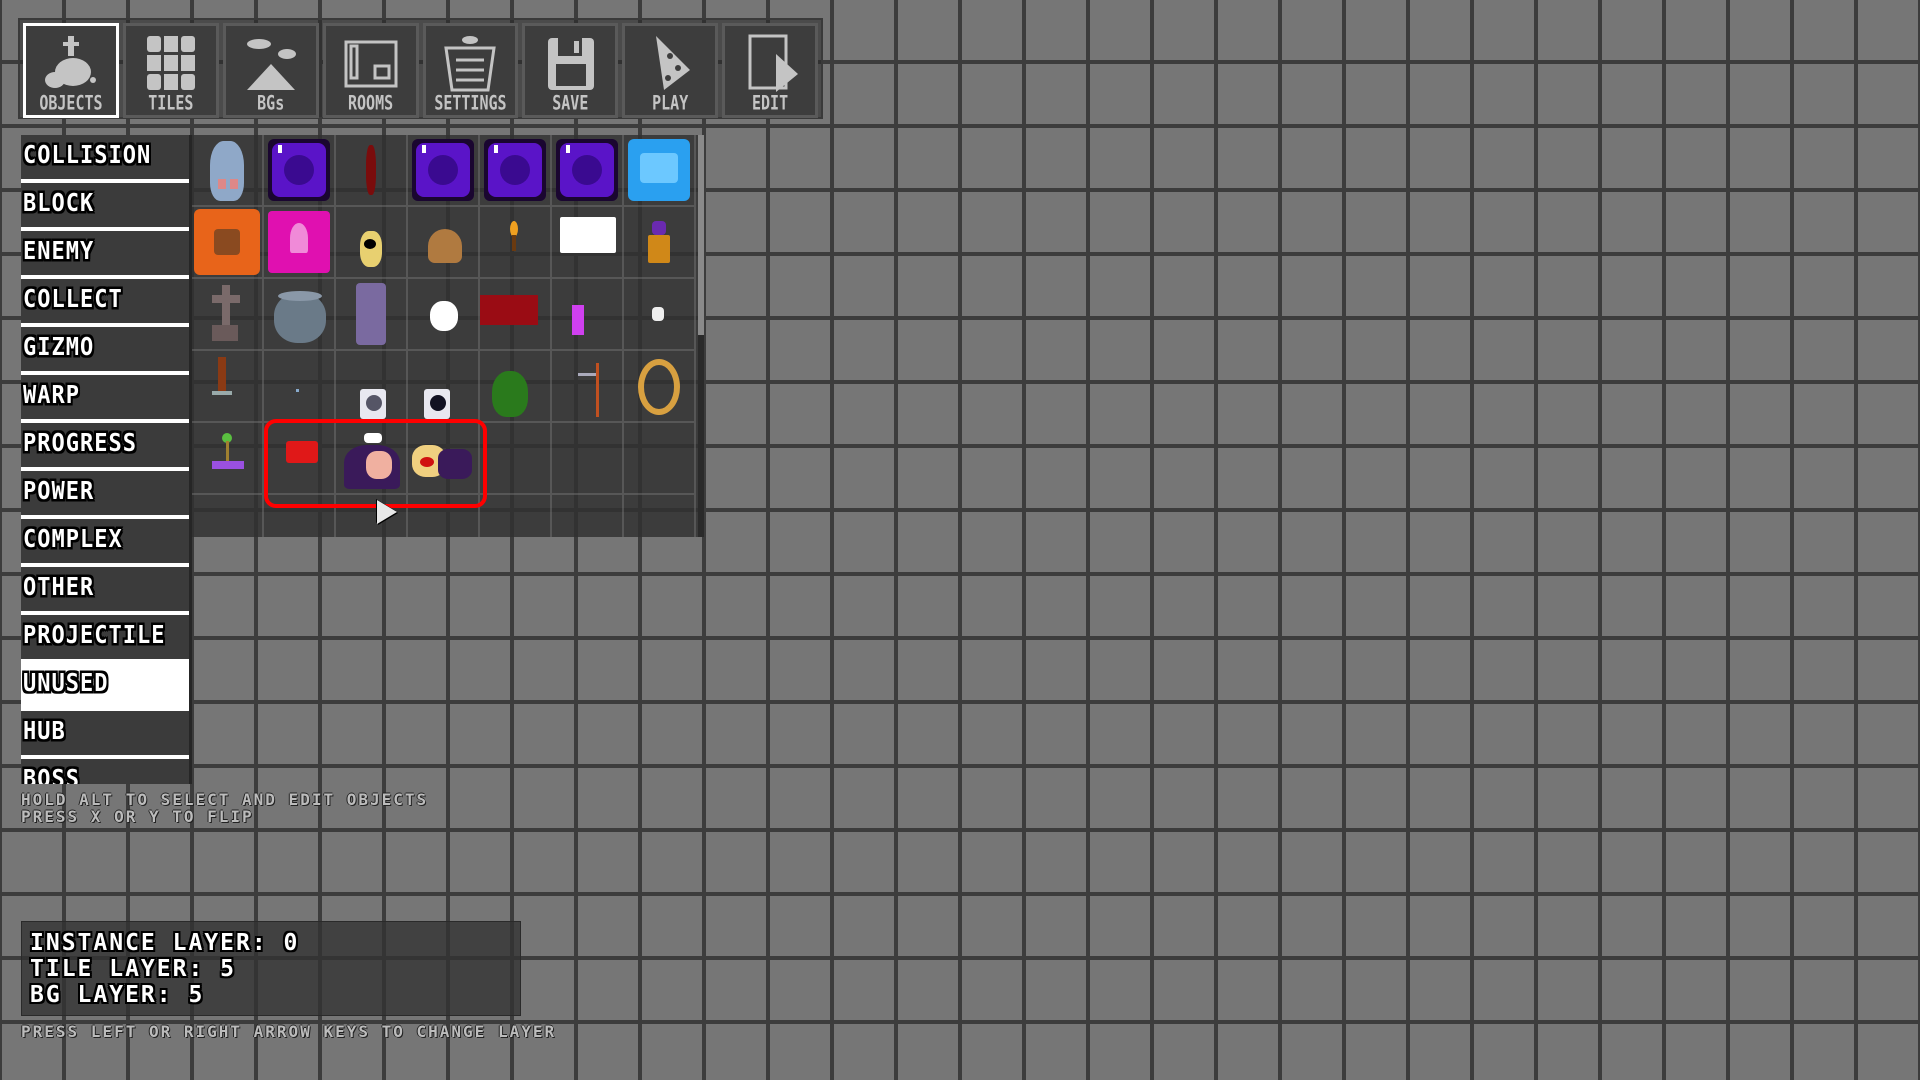  I want to click on toolbar-button-label: BGs, so click(271, 103).